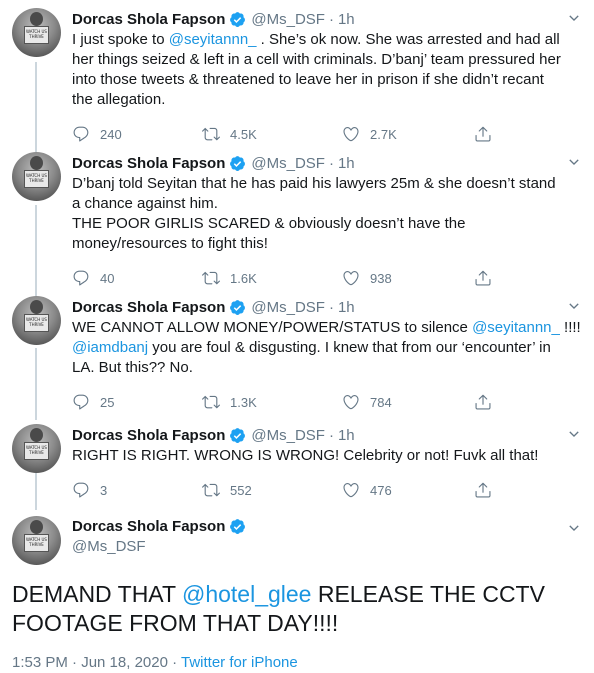  What do you see at coordinates (227, 490) in the screenshot?
I see `retweet-button: 552` at bounding box center [227, 490].